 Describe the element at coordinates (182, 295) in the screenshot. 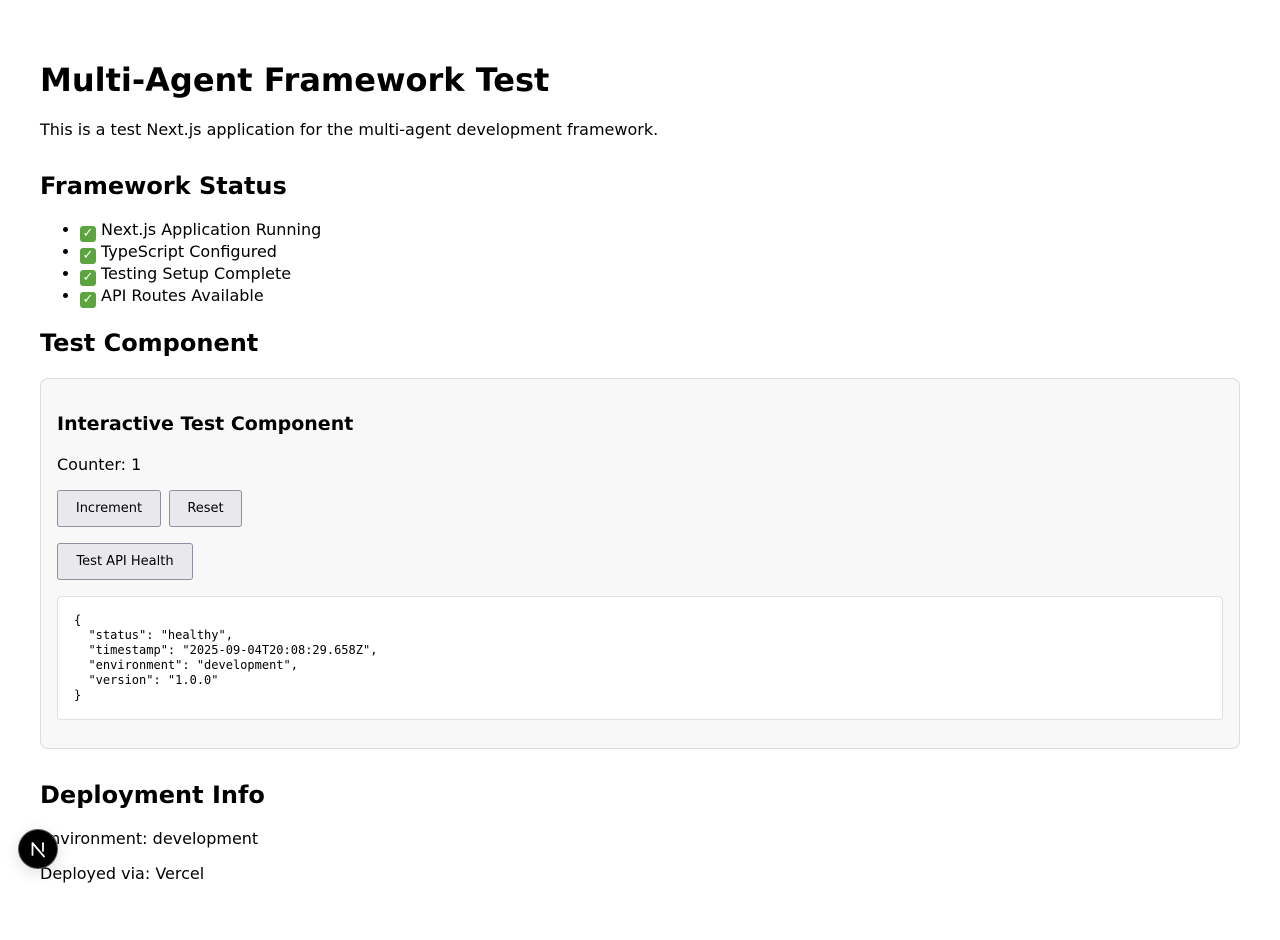

I see `status-item-label: API Routes Available` at that location.